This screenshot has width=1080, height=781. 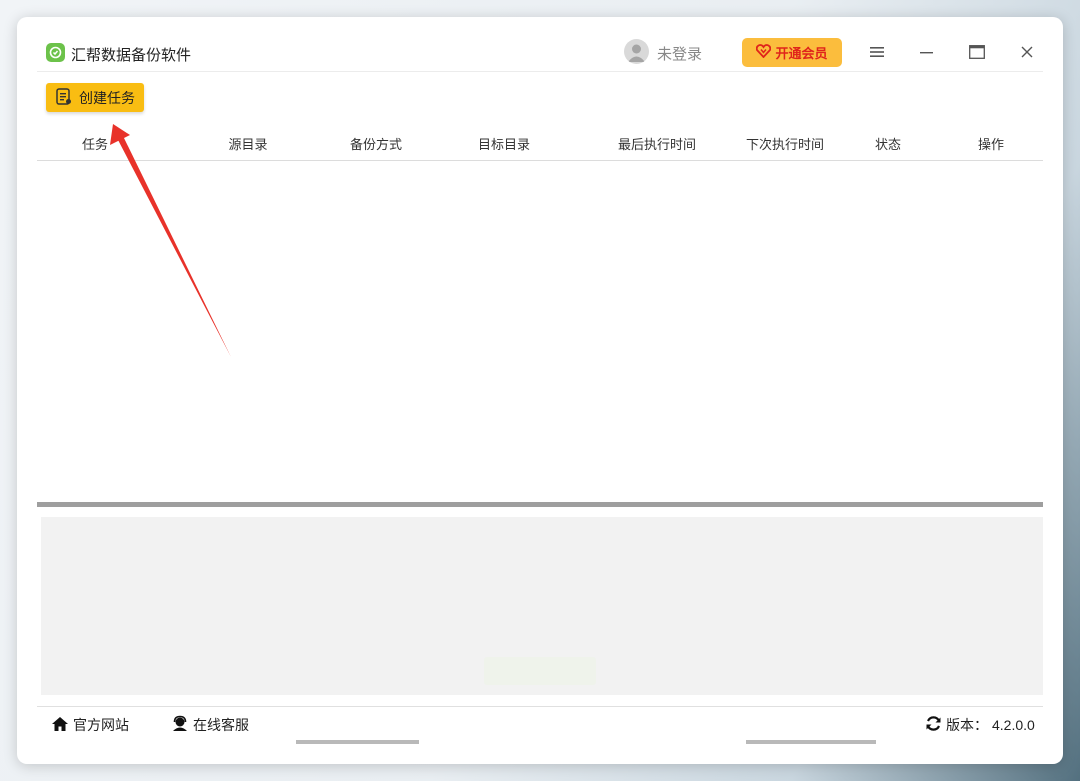 I want to click on online-support-link: 在线客服, so click(x=210, y=725).